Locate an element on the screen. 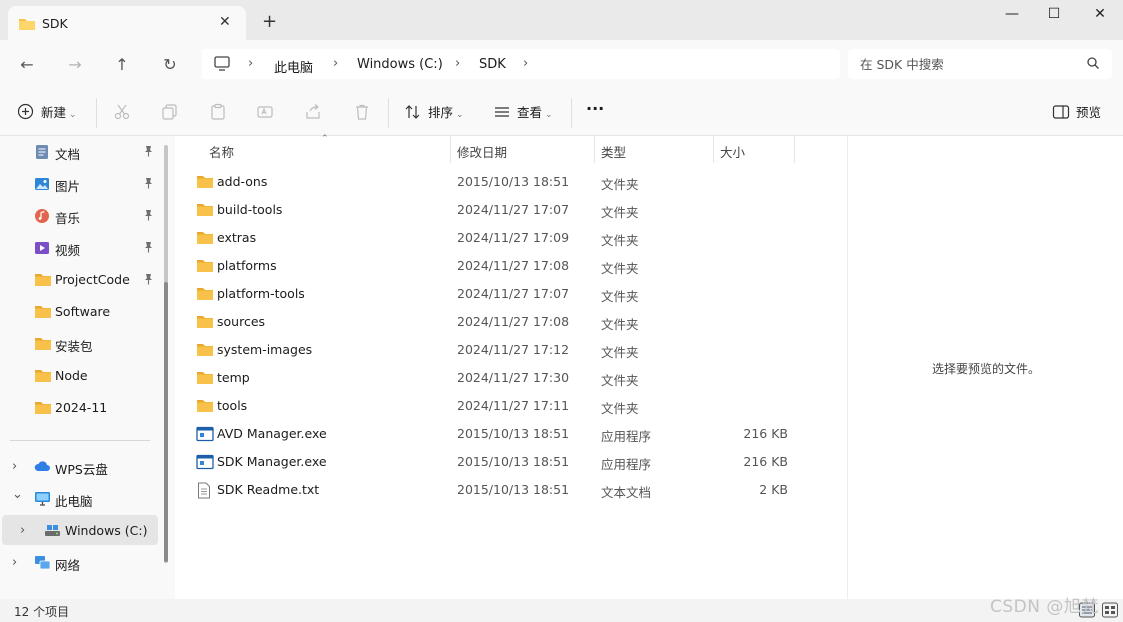  file-type: 应用程序 is located at coordinates (626, 464).